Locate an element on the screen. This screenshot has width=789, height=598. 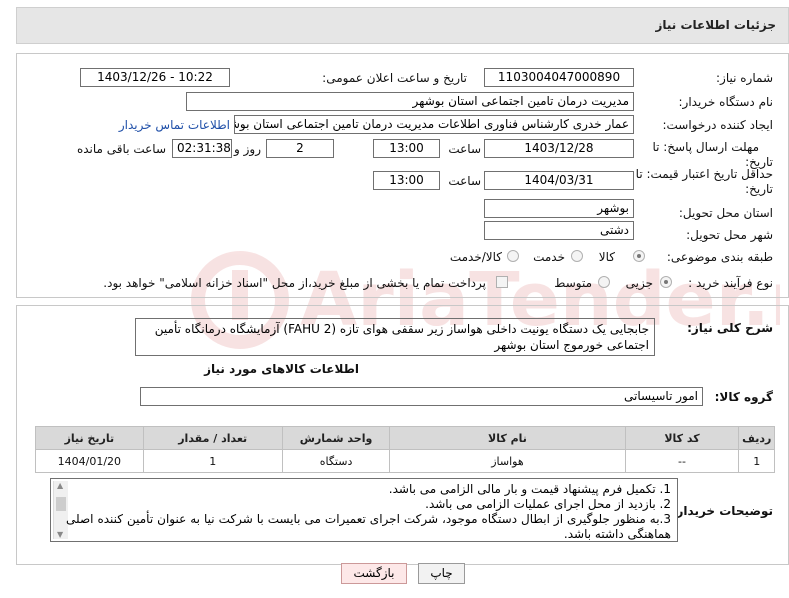
validity-date-field: 1404/03/31 is located at coordinates (559, 180).